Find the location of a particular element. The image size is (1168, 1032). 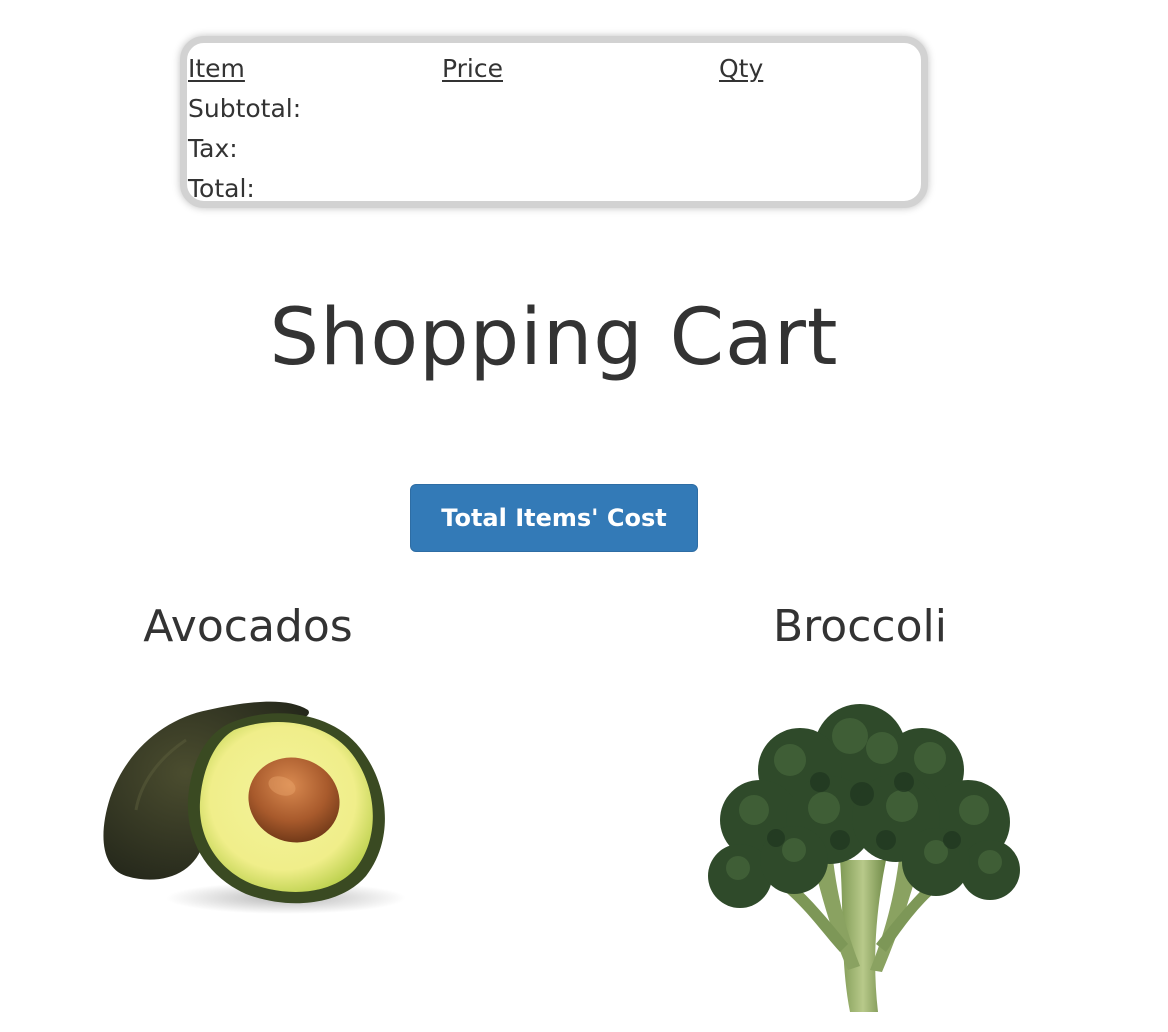

summary-header-row: Item Price Qty is located at coordinates (554, 69).